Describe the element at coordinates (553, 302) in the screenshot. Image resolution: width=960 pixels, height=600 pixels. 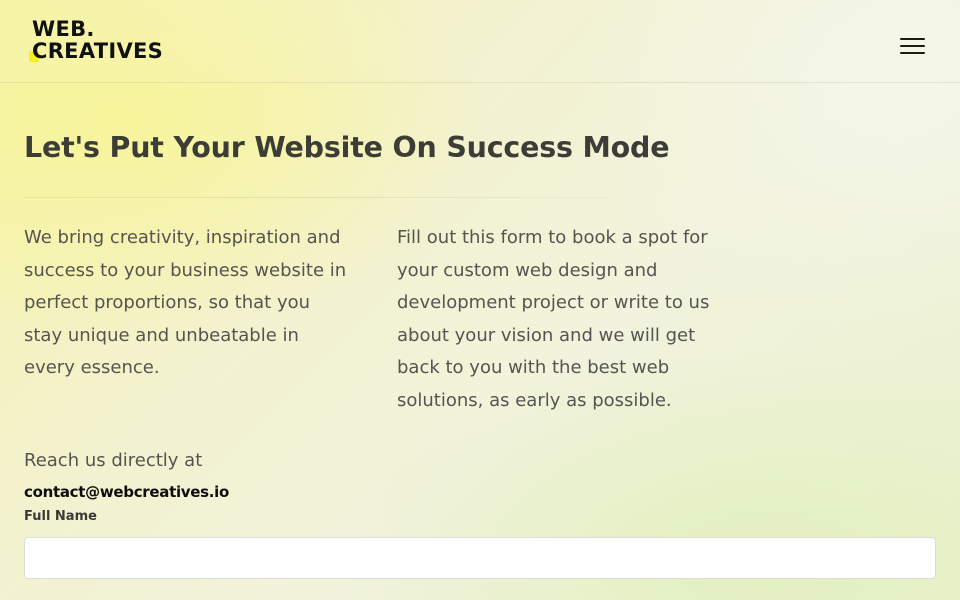
I see `intro-right-line: development project or write to us` at that location.